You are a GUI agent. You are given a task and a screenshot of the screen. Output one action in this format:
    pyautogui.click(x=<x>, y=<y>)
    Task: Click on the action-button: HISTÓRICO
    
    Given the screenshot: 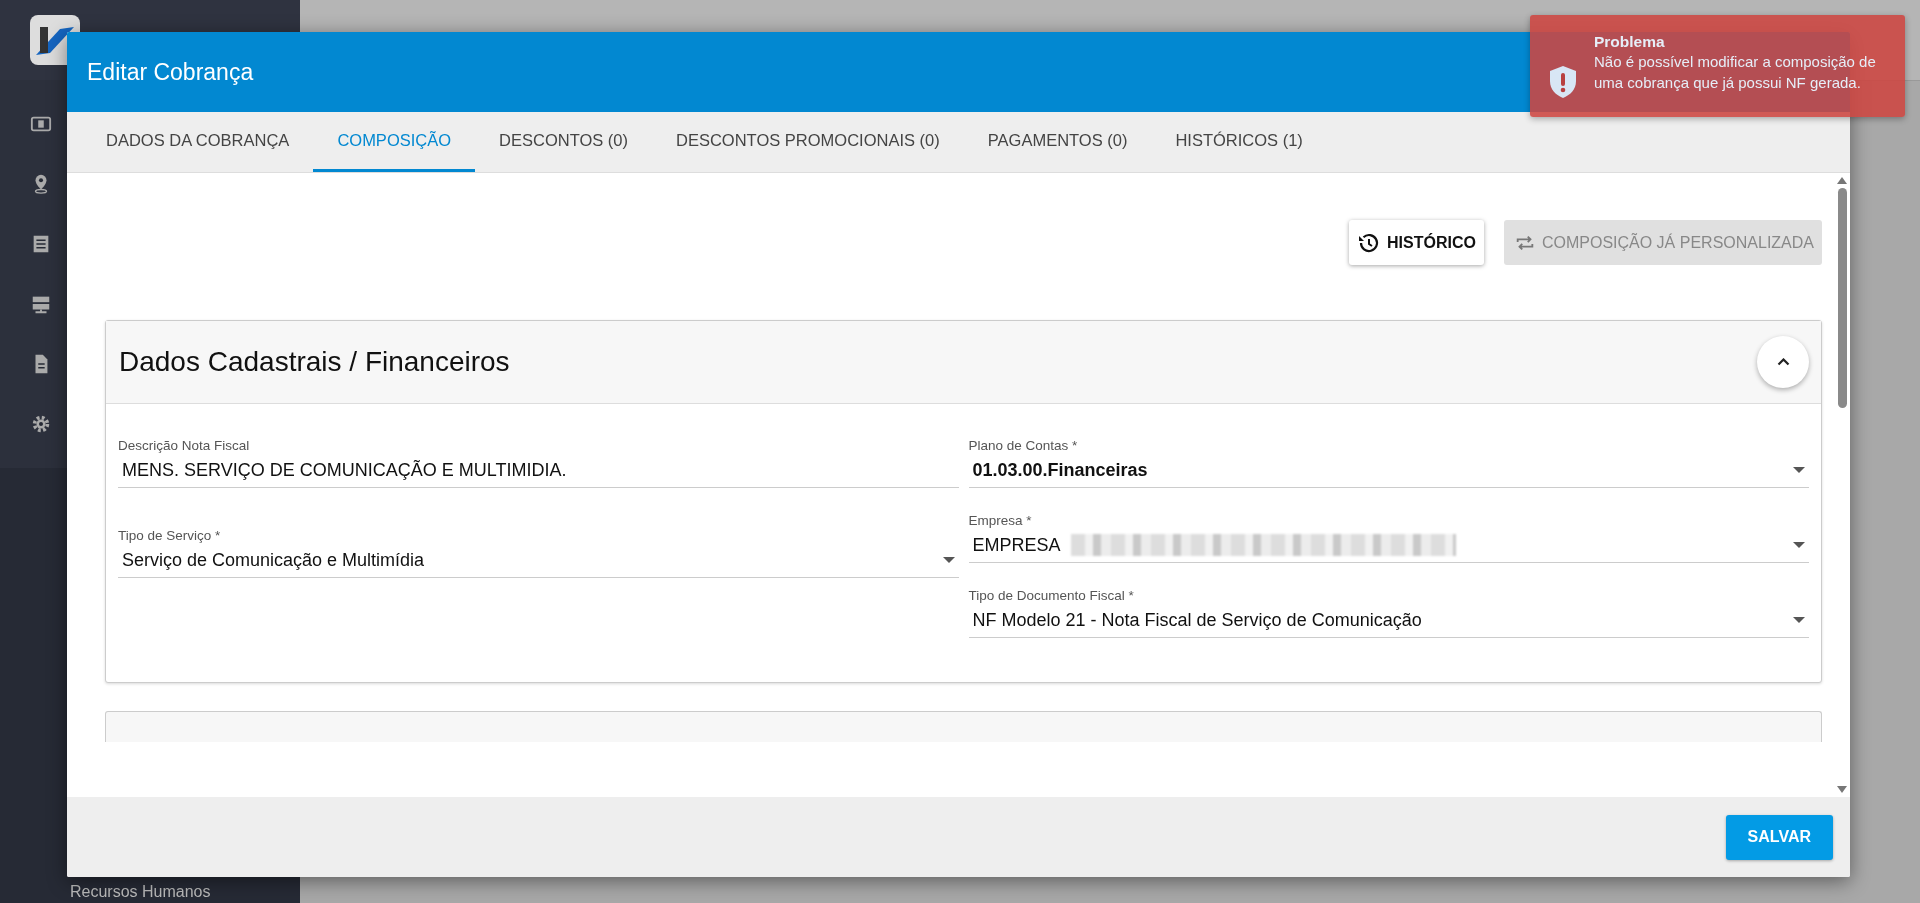 What is the action you would take?
    pyautogui.click(x=1416, y=242)
    